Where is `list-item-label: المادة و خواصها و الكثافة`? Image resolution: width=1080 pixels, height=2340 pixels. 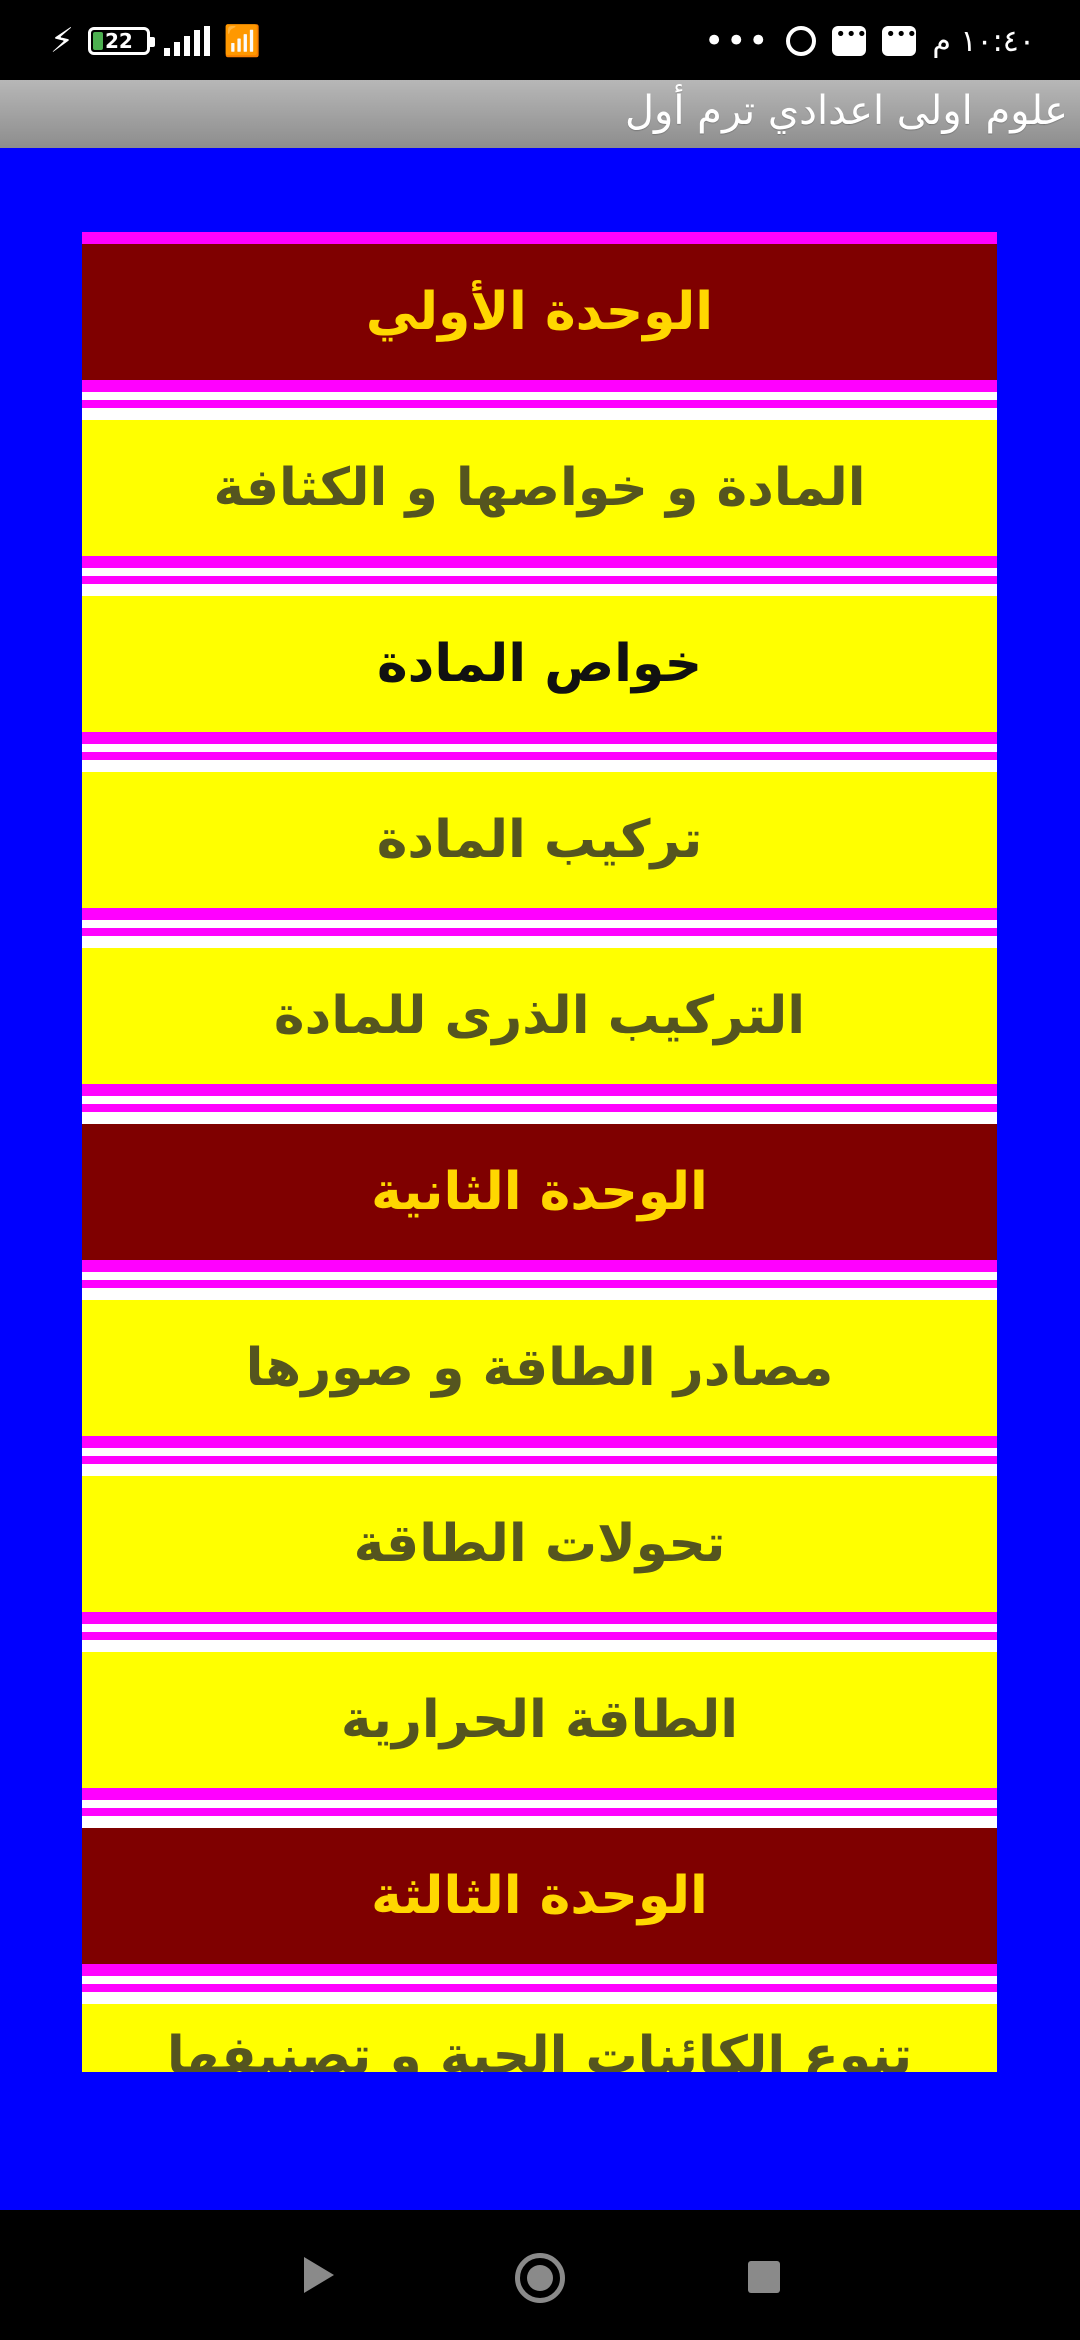 list-item-label: المادة و خواصها و الكثافة is located at coordinates (539, 488).